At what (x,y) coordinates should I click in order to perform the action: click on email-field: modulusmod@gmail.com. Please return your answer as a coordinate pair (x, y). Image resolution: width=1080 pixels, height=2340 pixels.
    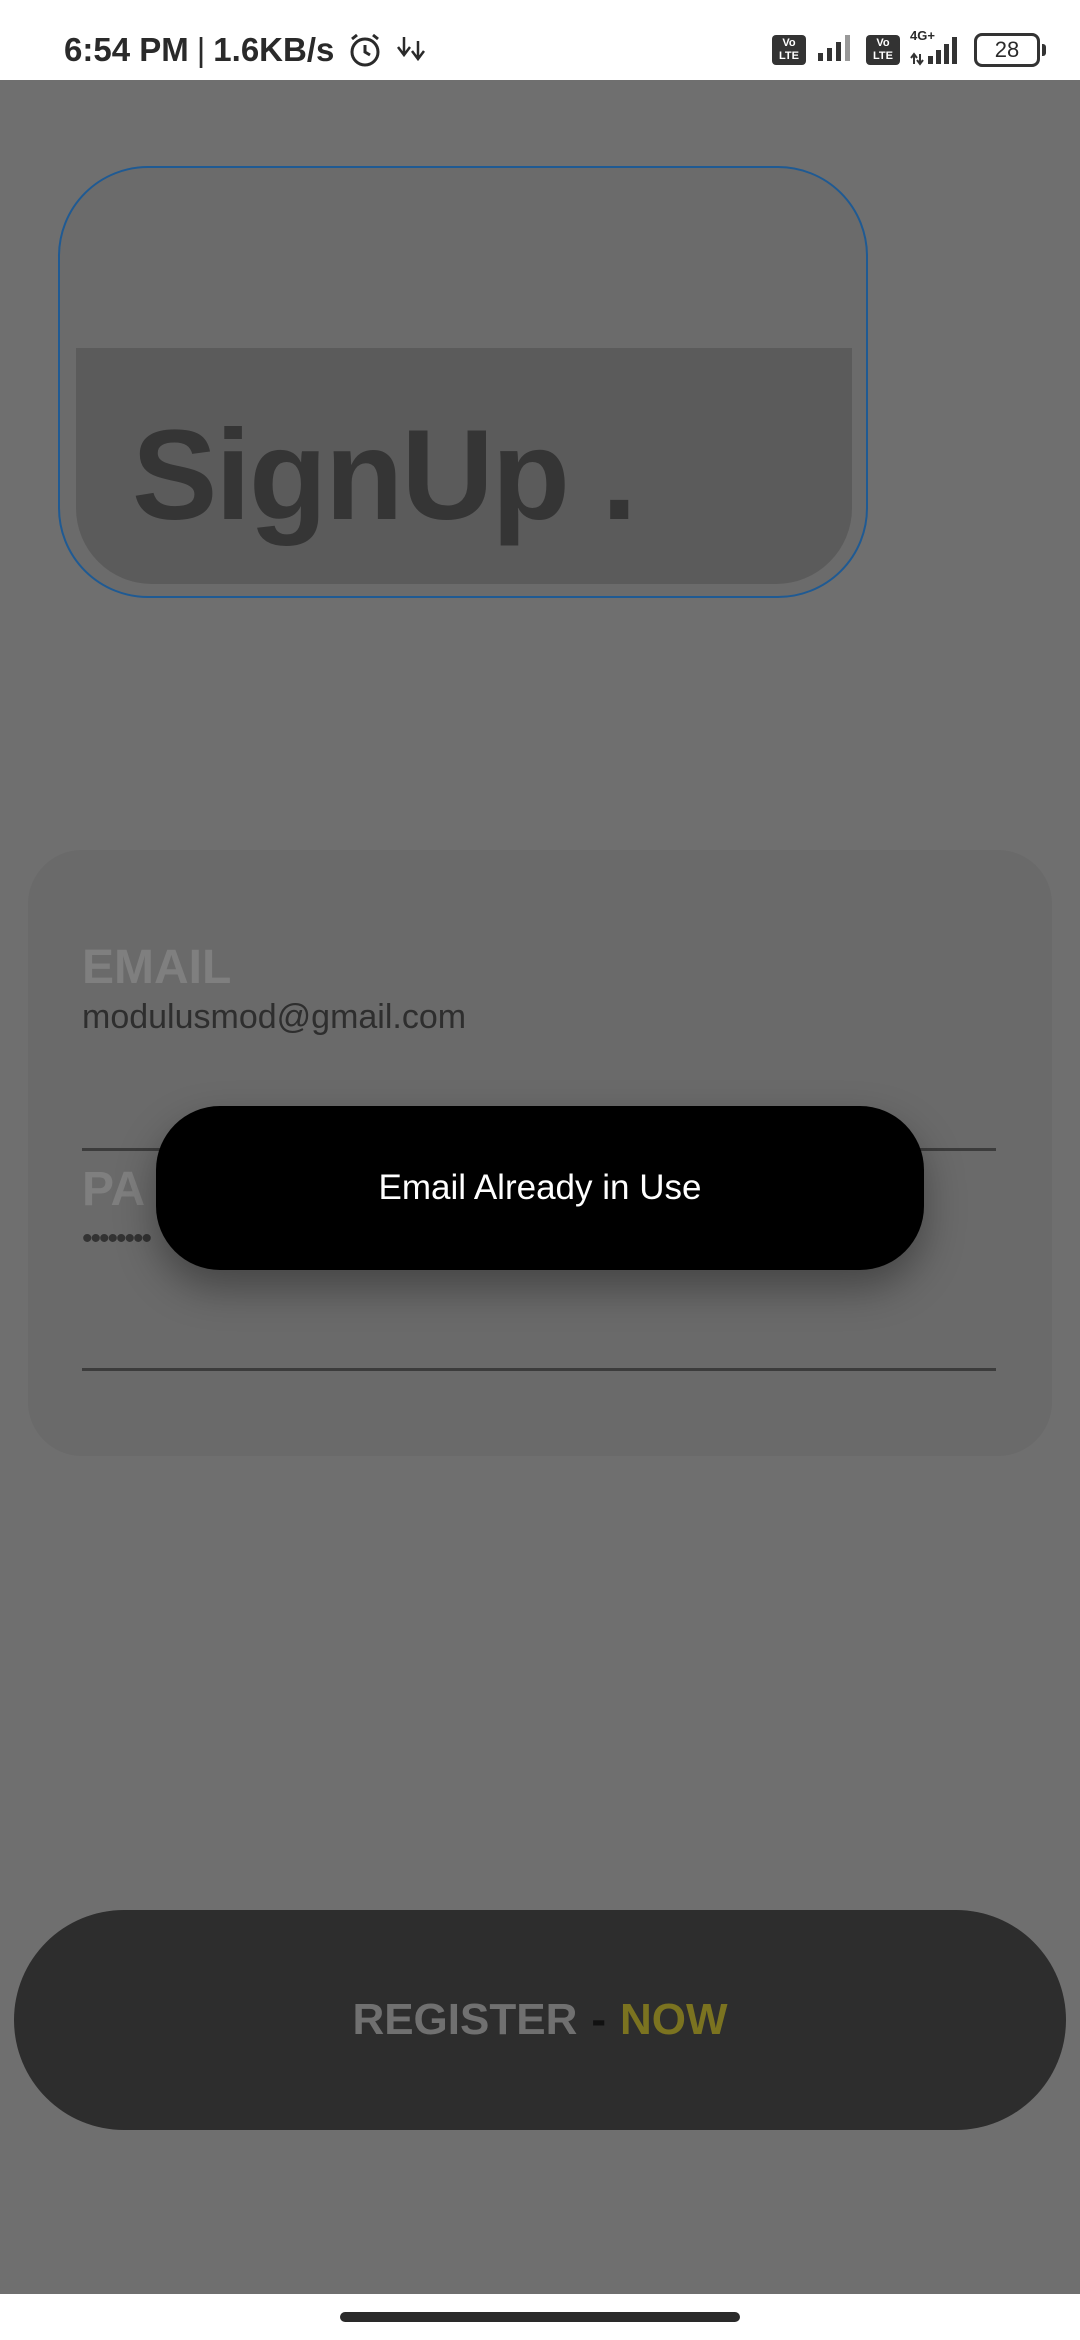
    Looking at the image, I should click on (274, 1017).